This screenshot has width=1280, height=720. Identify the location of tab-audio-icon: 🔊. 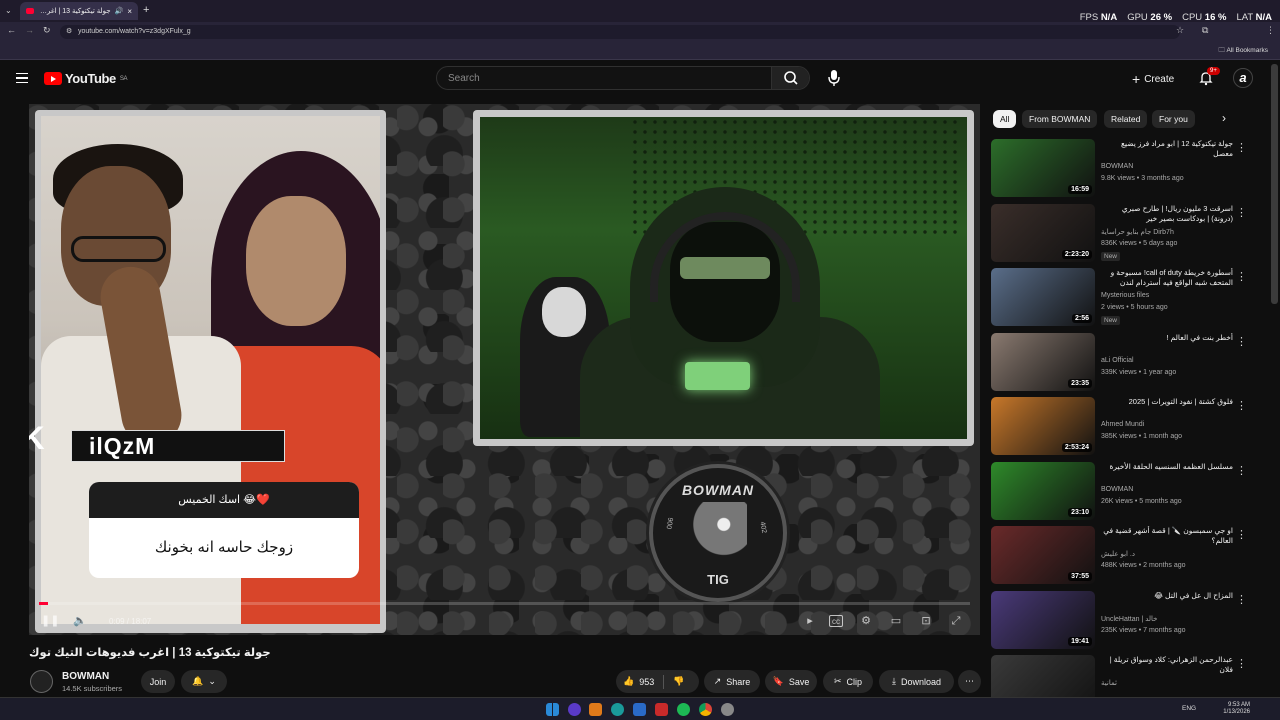
(119, 11).